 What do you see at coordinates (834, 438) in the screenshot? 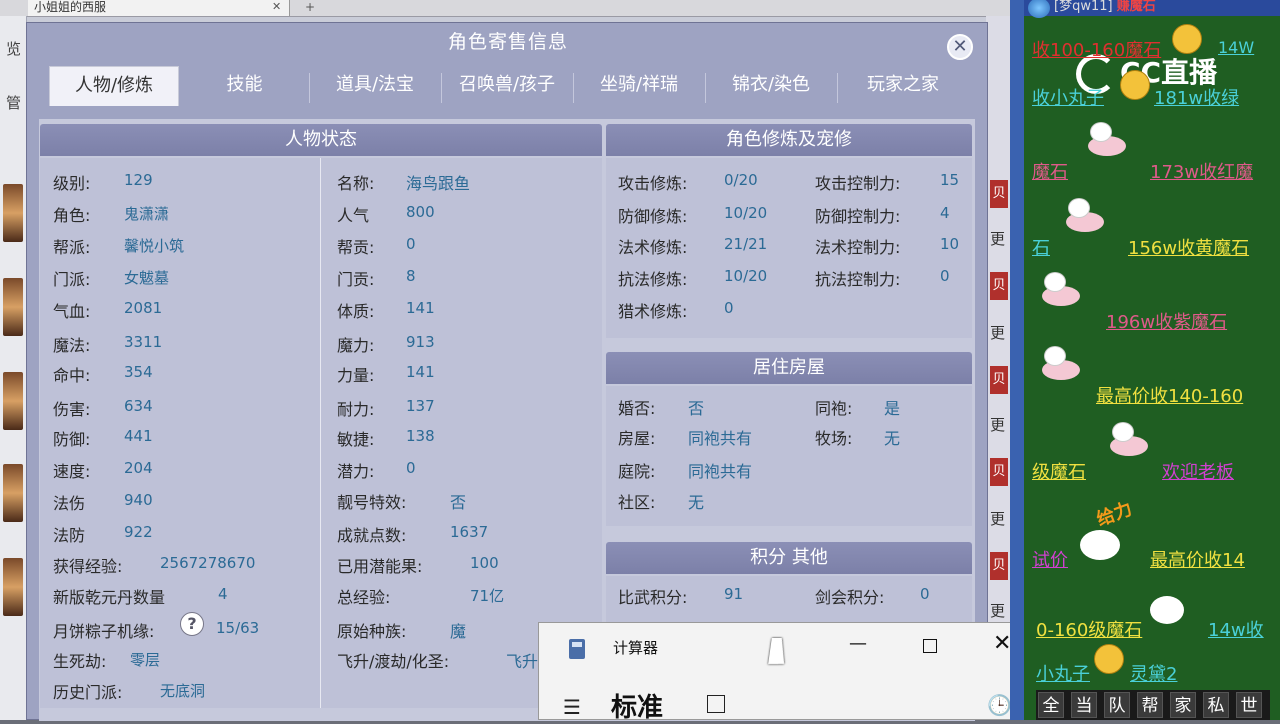
I see `field-label: 牧场:` at bounding box center [834, 438].